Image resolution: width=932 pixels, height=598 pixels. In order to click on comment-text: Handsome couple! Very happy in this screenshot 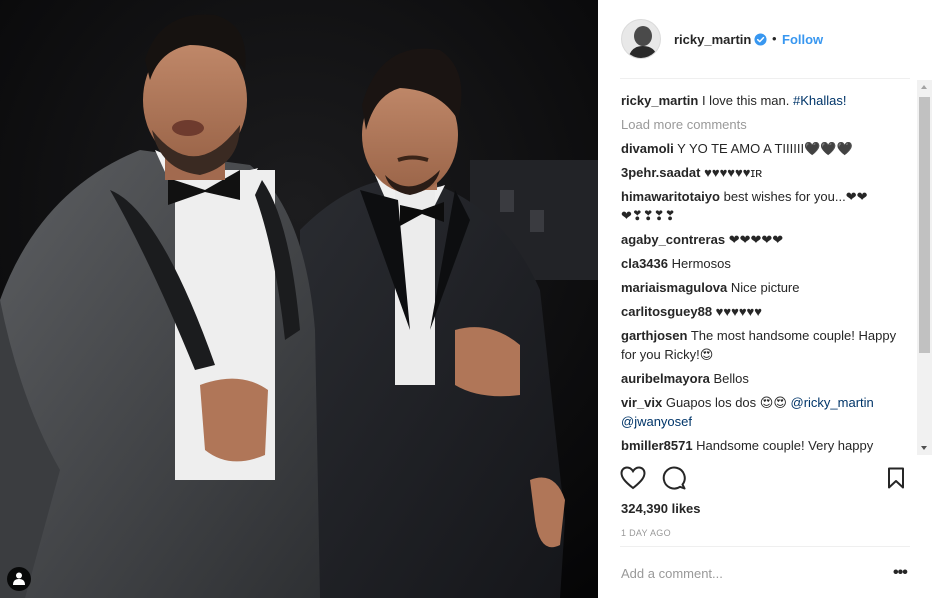, I will do `click(785, 445)`.